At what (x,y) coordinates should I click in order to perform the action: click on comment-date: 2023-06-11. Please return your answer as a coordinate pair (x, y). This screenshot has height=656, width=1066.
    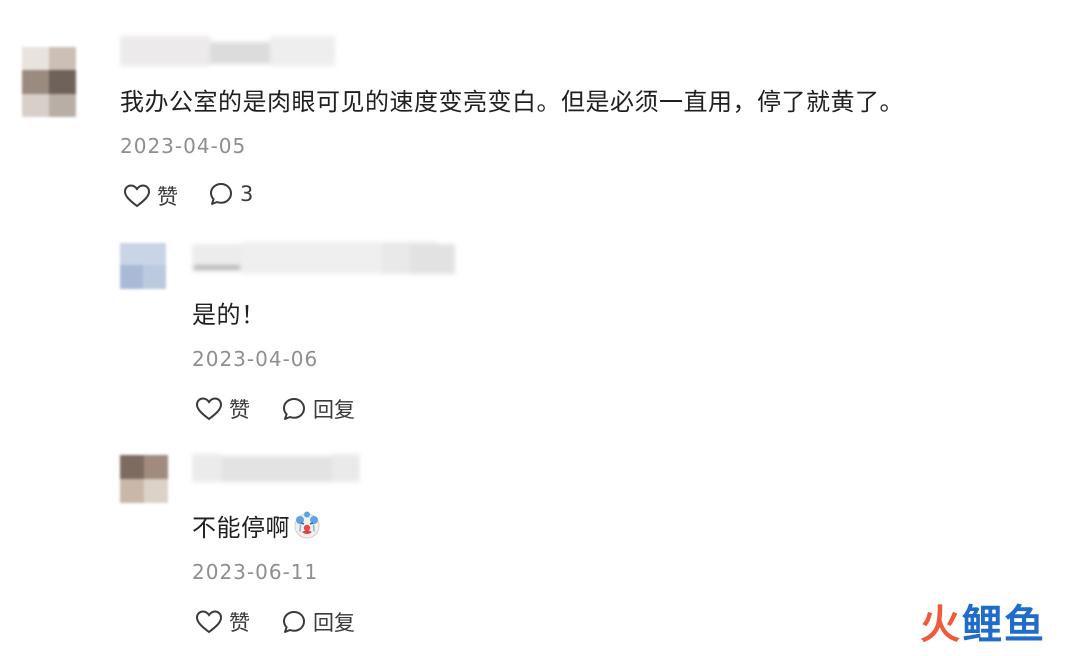
    Looking at the image, I should click on (255, 572).